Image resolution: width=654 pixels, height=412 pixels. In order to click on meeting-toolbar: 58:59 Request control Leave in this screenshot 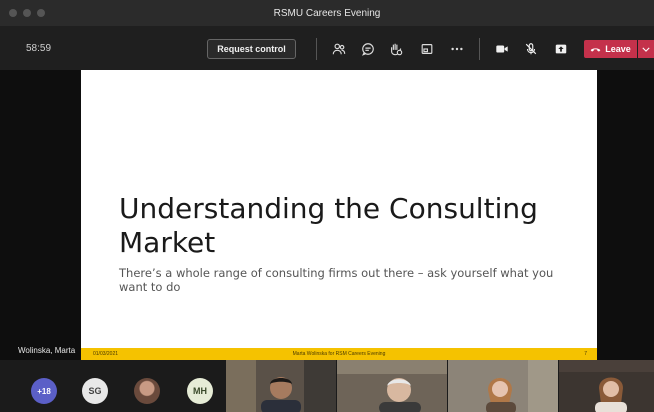, I will do `click(327, 48)`.